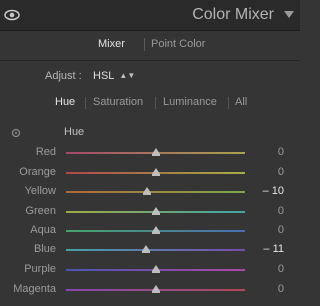 The width and height of the screenshot is (320, 306). What do you see at coordinates (273, 249) in the screenshot?
I see `slider-value: – 11` at bounding box center [273, 249].